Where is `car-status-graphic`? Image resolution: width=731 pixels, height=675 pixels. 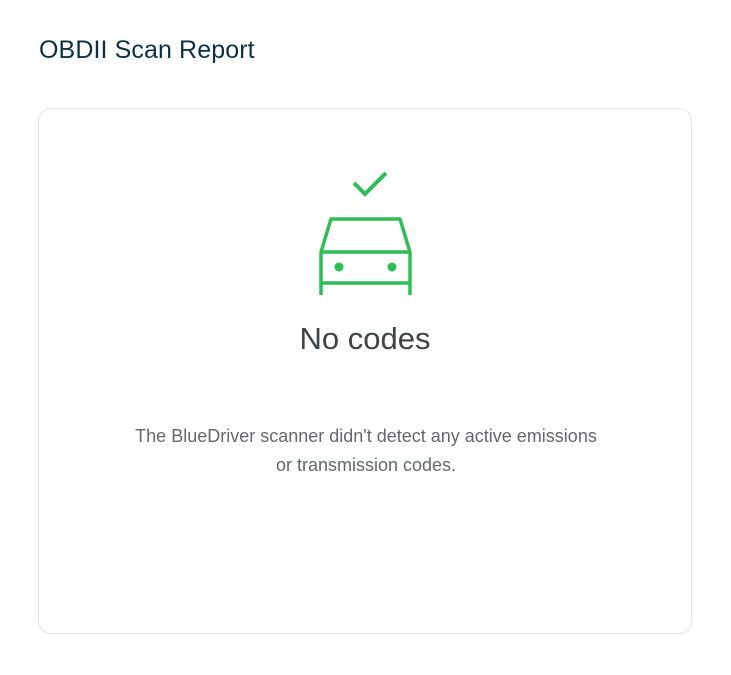
car-status-graphic is located at coordinates (365, 233).